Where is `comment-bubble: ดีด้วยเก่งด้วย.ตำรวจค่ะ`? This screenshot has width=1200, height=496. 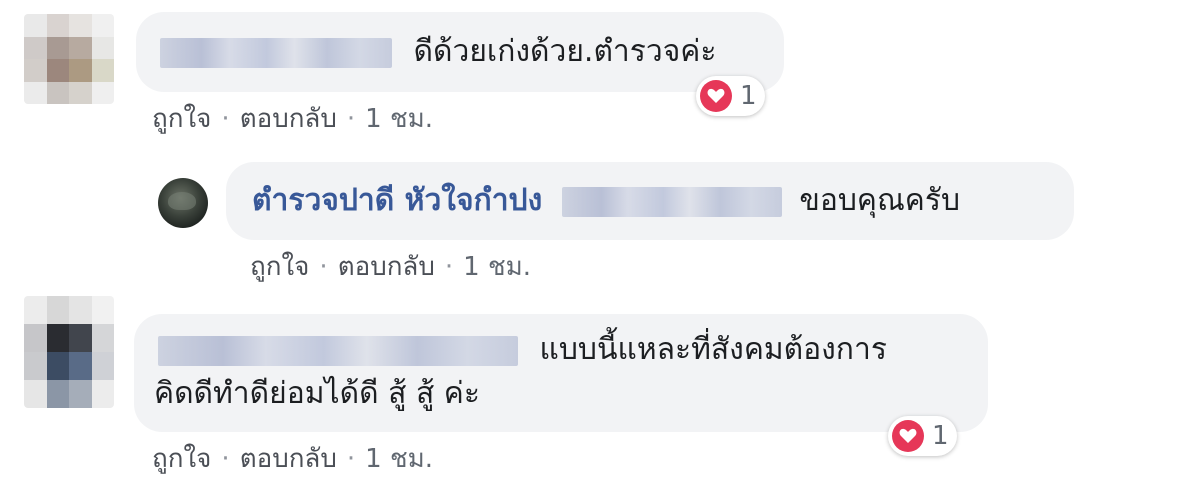 comment-bubble: ดีด้วยเก่งด้วย.ตำรวจค่ะ is located at coordinates (460, 52).